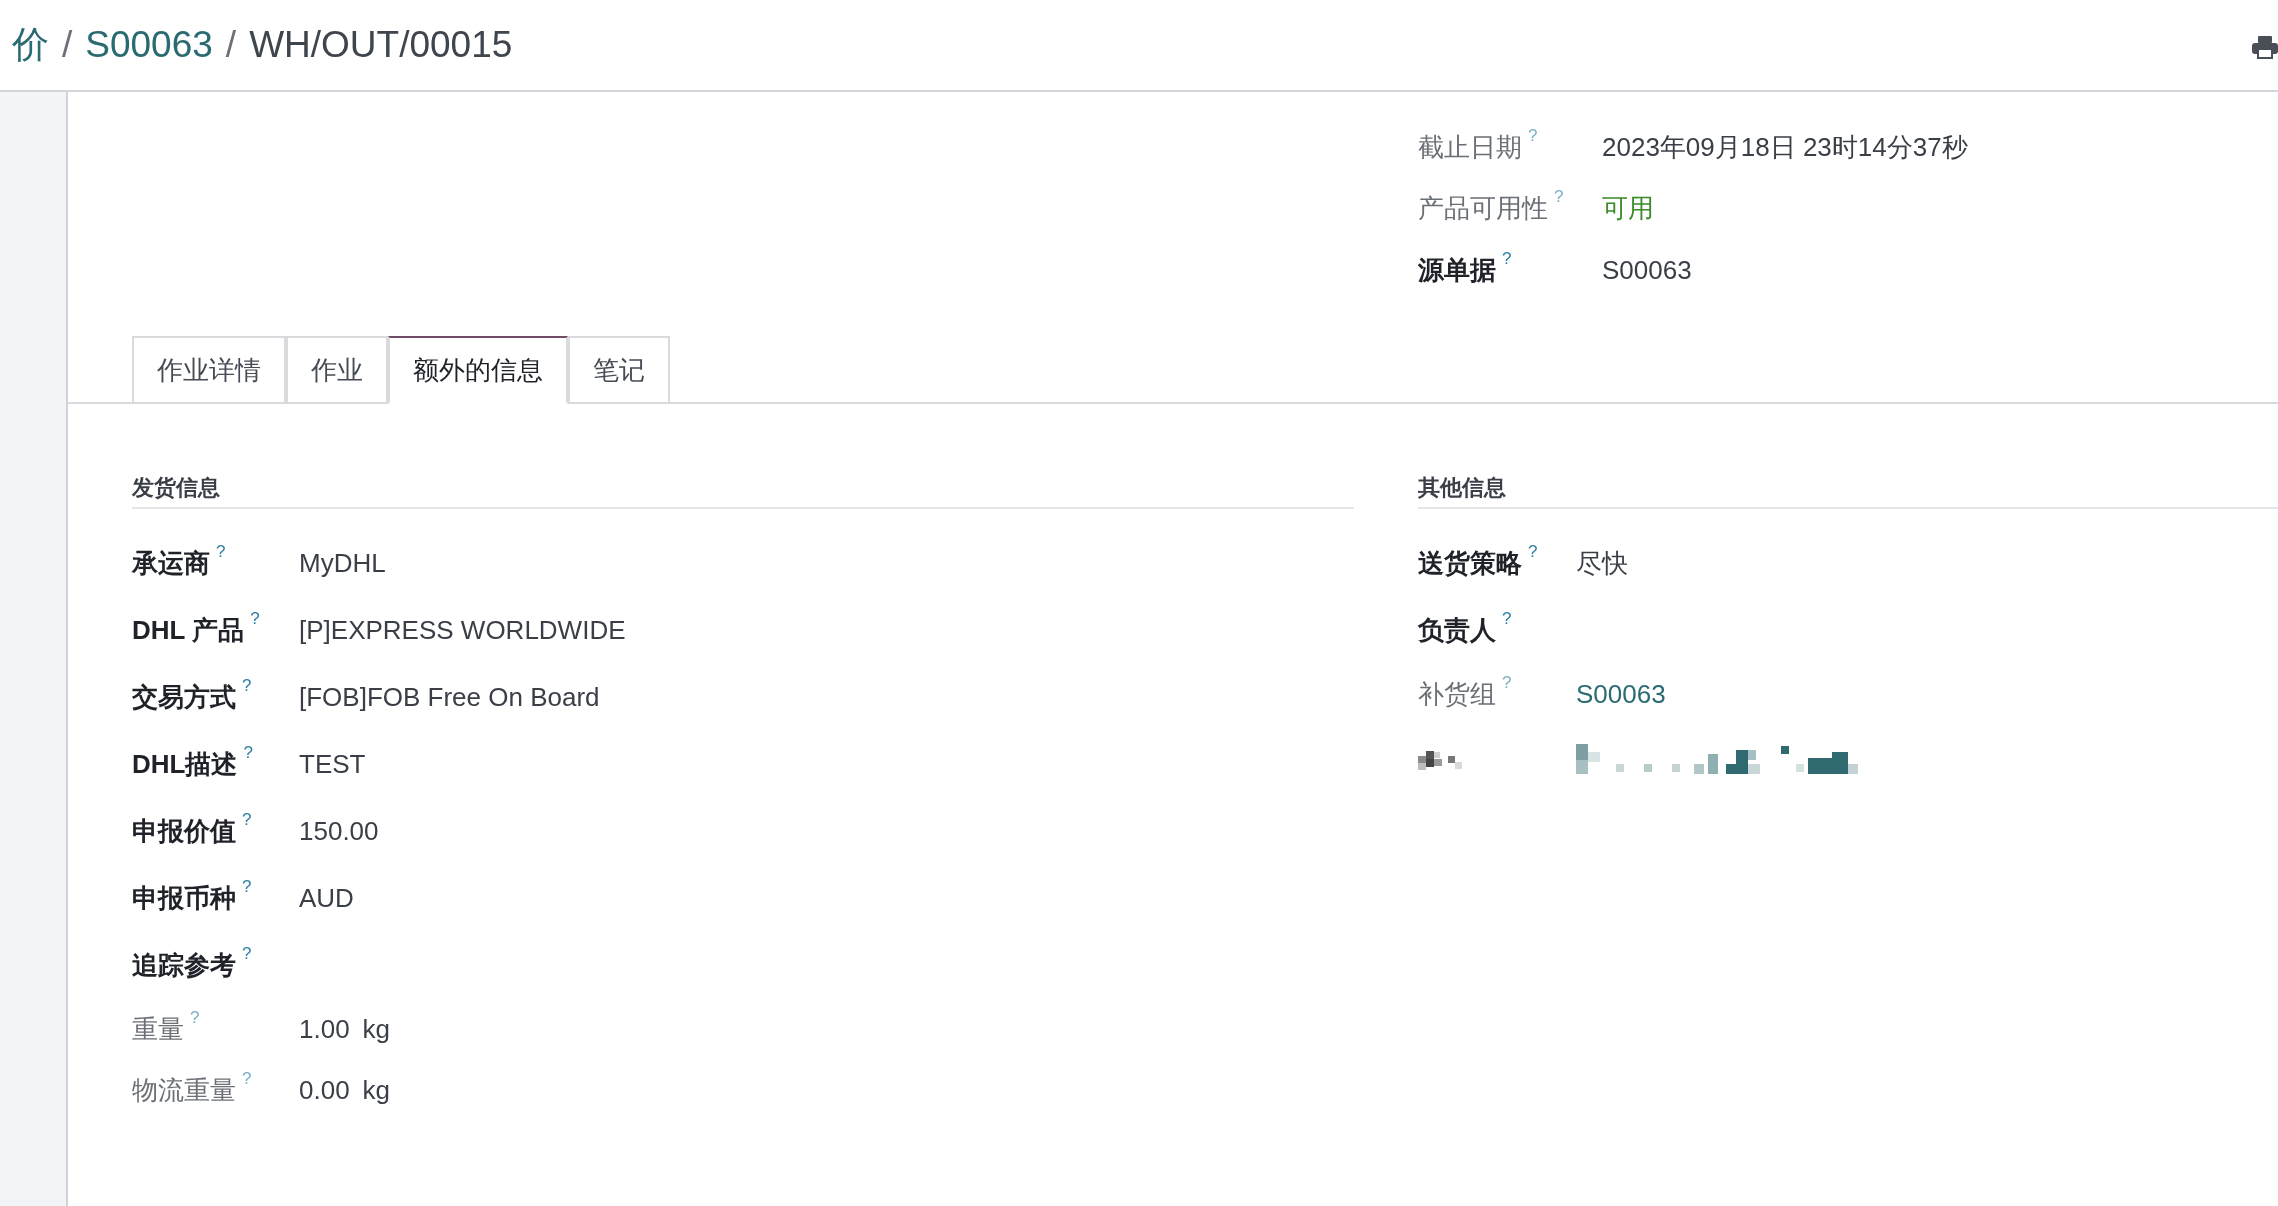  I want to click on field-link: S00063, so click(1621, 694).